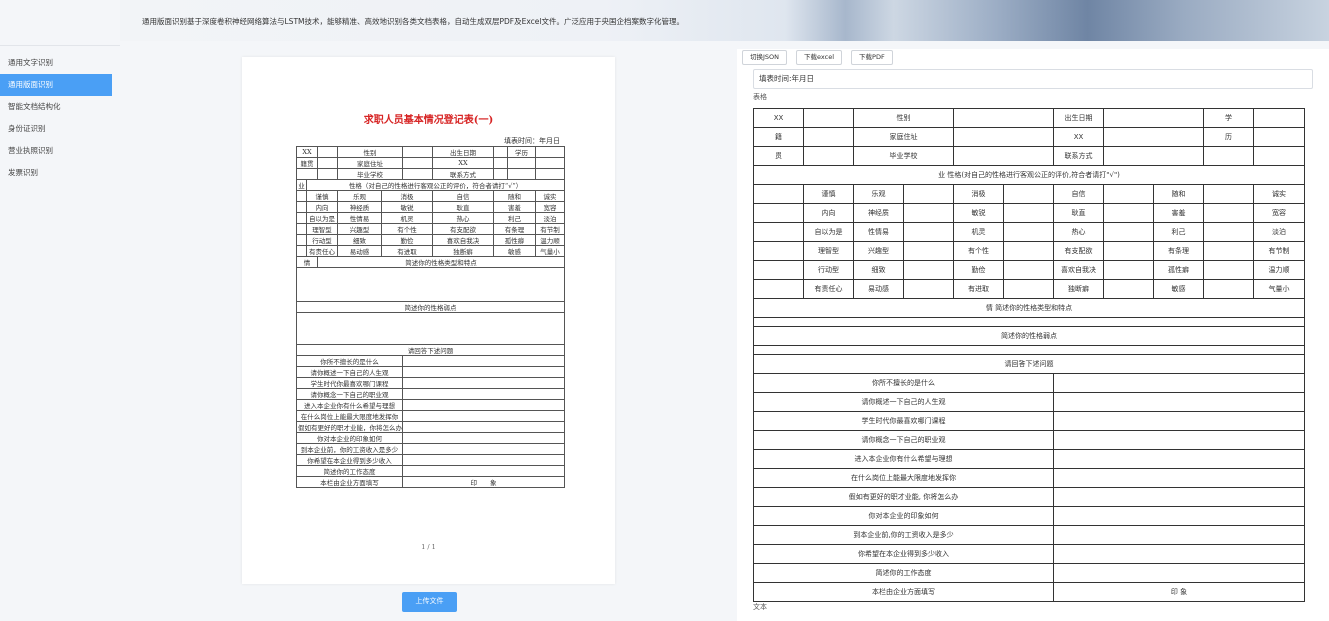 Image resolution: width=1329 pixels, height=621 pixels. Describe the element at coordinates (903, 137) in the screenshot. I see `table-cell: 家庭住址` at that location.